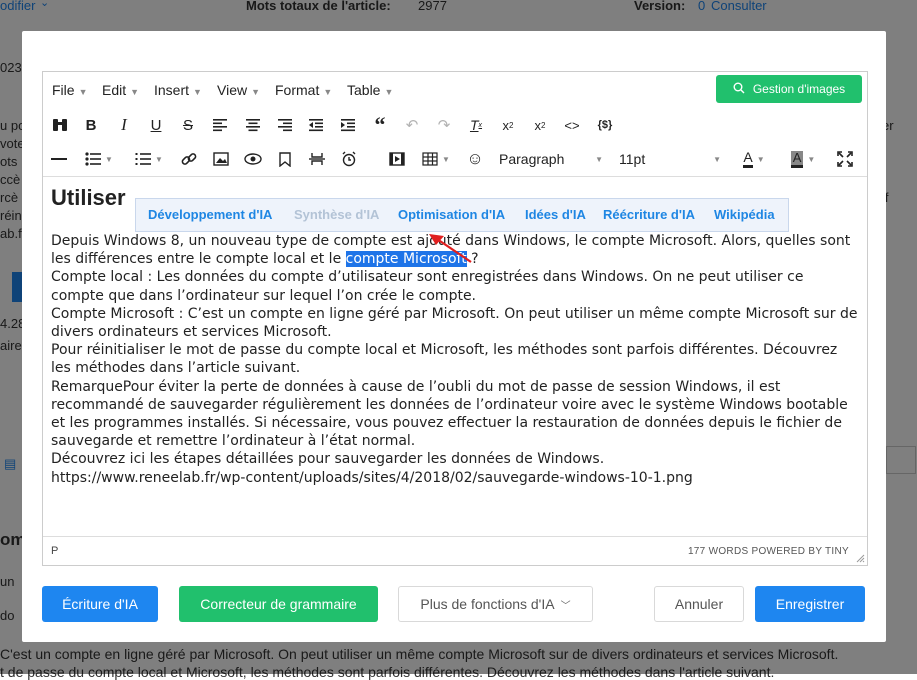 This screenshot has width=917, height=680. I want to click on align-right-icon, so click(285, 125).